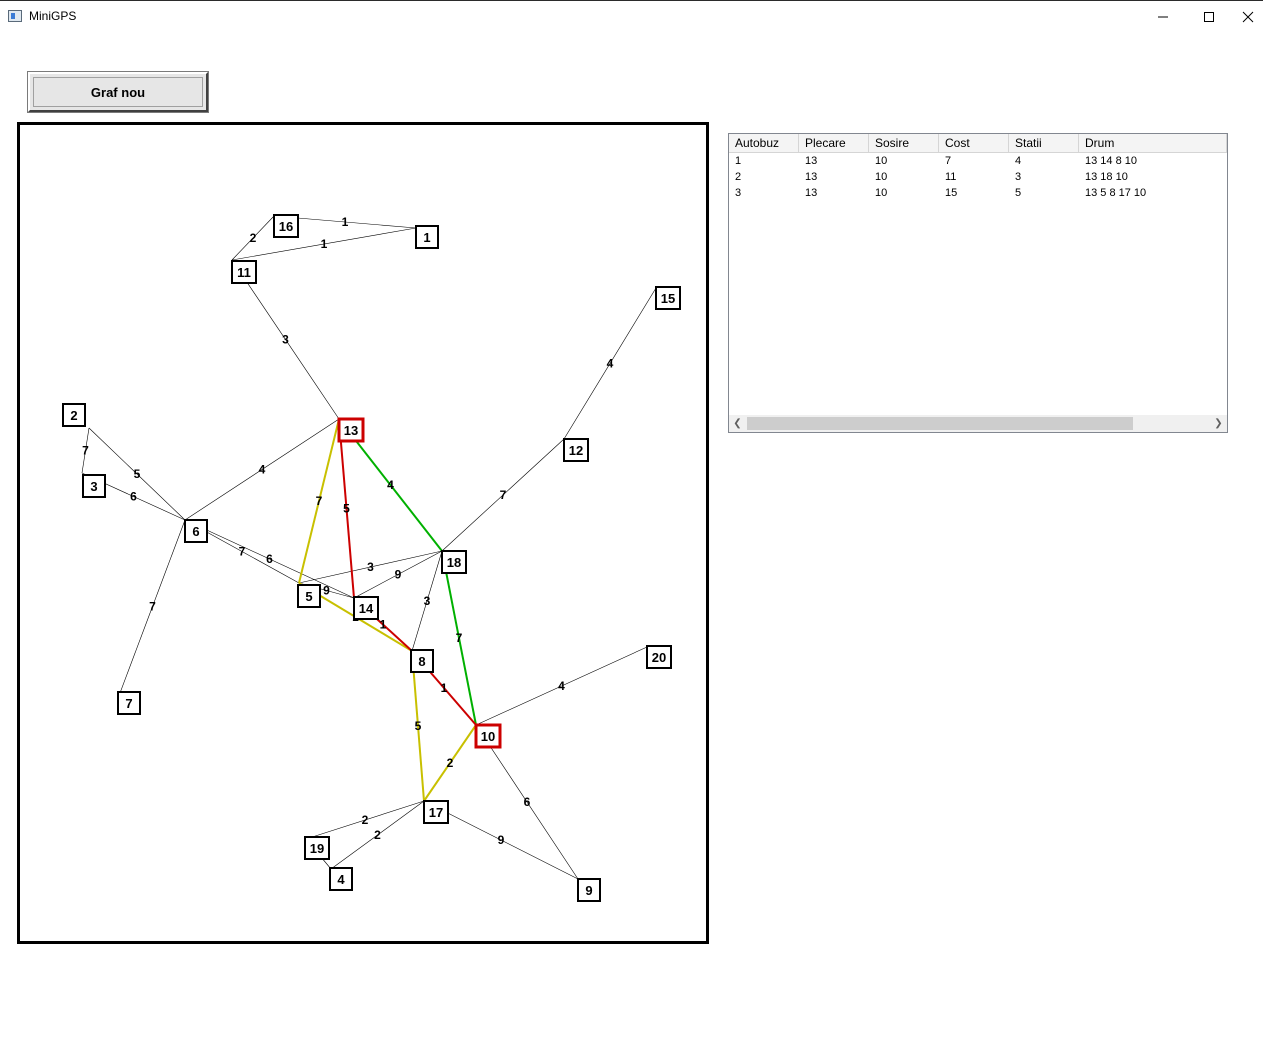  What do you see at coordinates (1218, 423) in the screenshot?
I see `scroll-right-icon: ❯` at bounding box center [1218, 423].